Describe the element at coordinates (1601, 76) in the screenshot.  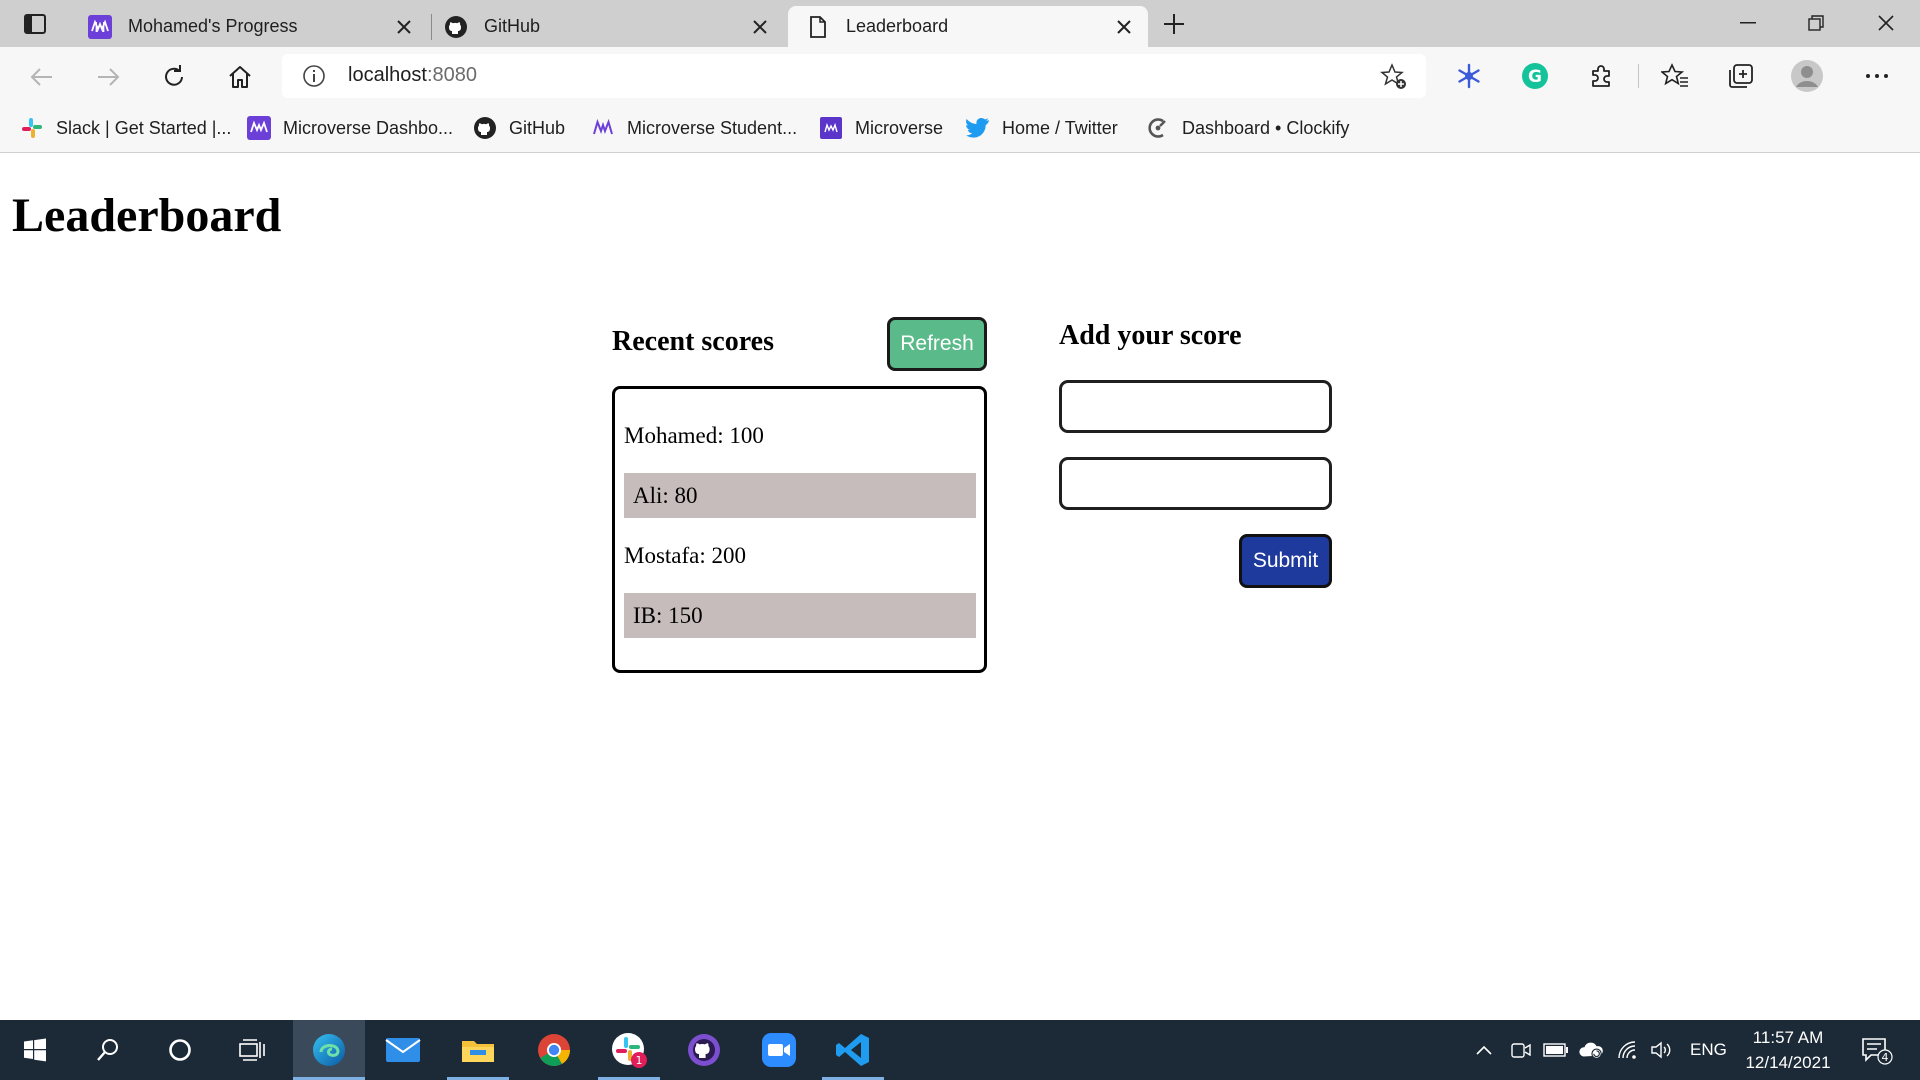
I see `extensions-puzzle-icon` at that location.